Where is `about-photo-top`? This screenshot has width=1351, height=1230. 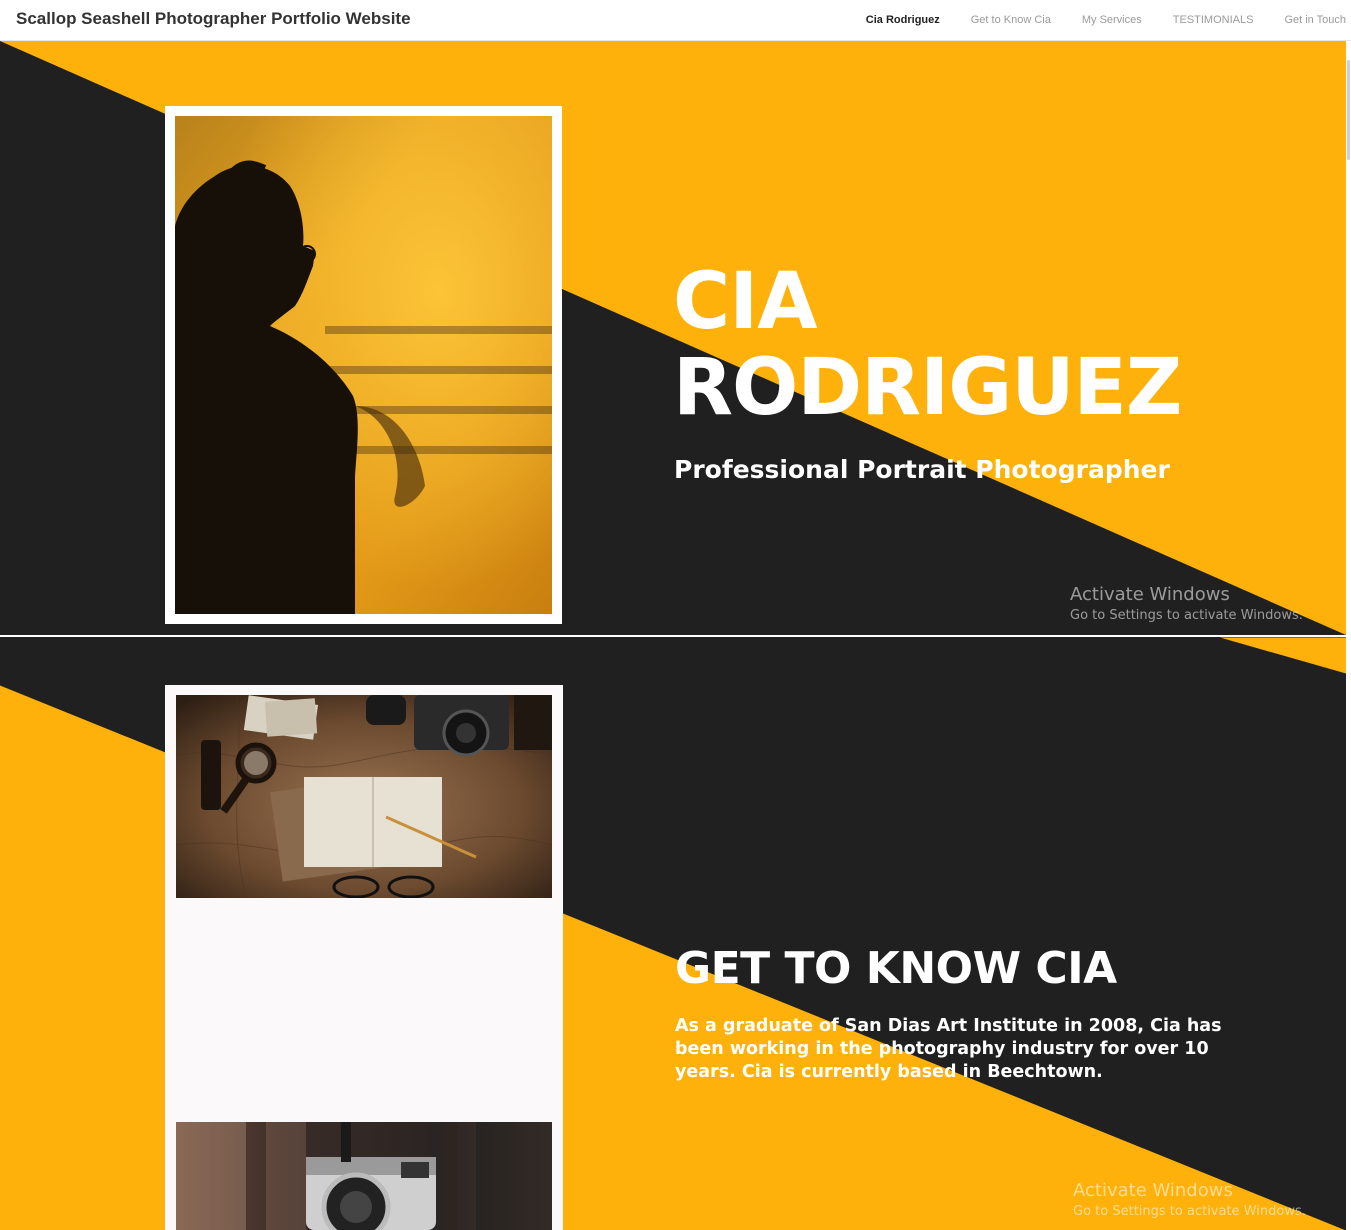
about-photo-top is located at coordinates (364, 796).